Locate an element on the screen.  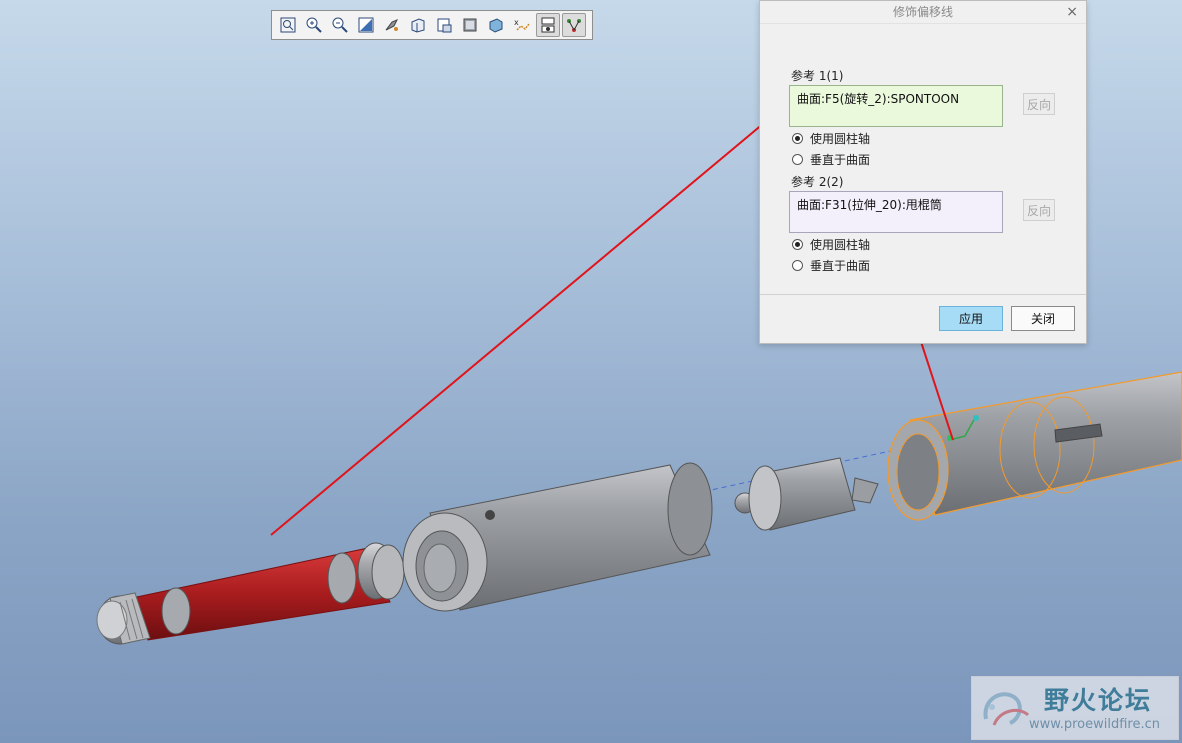
repaint-icon is located at coordinates (366, 25).